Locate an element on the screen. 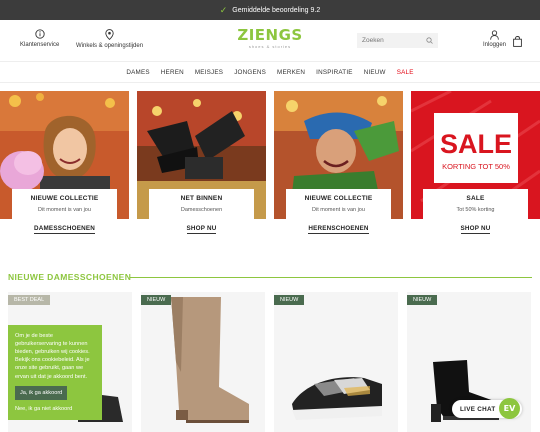  promo-tile-new-in: NET BINNEN Damesschoenen SHOP NU is located at coordinates (201, 166).